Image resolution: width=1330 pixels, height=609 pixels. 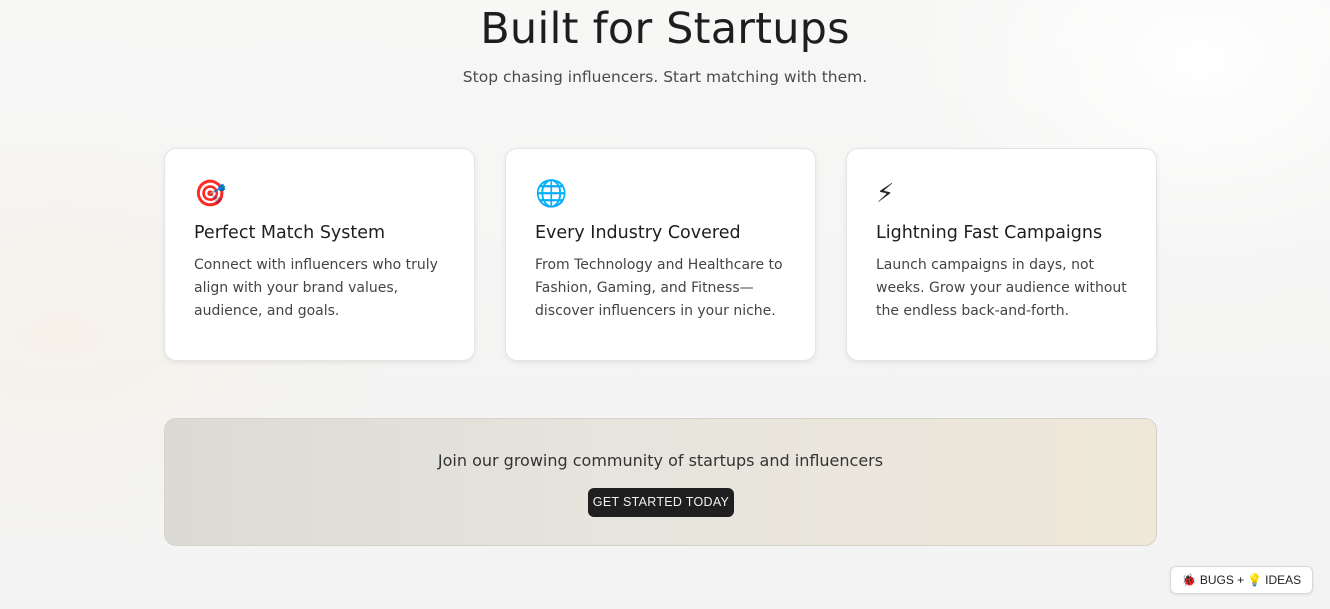 What do you see at coordinates (290, 233) in the screenshot?
I see `feature-title: Perfect Match System` at bounding box center [290, 233].